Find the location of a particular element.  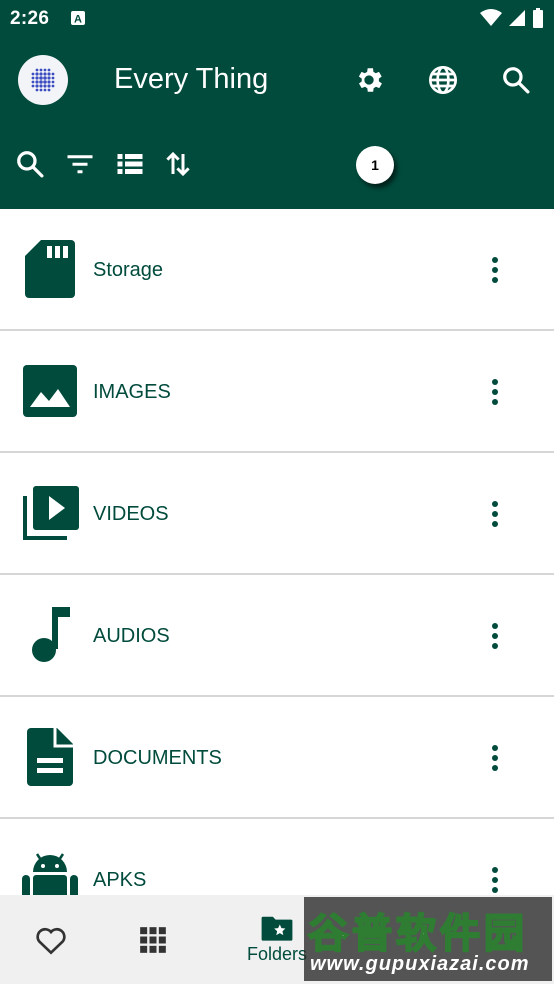

filter-icon is located at coordinates (80, 164).